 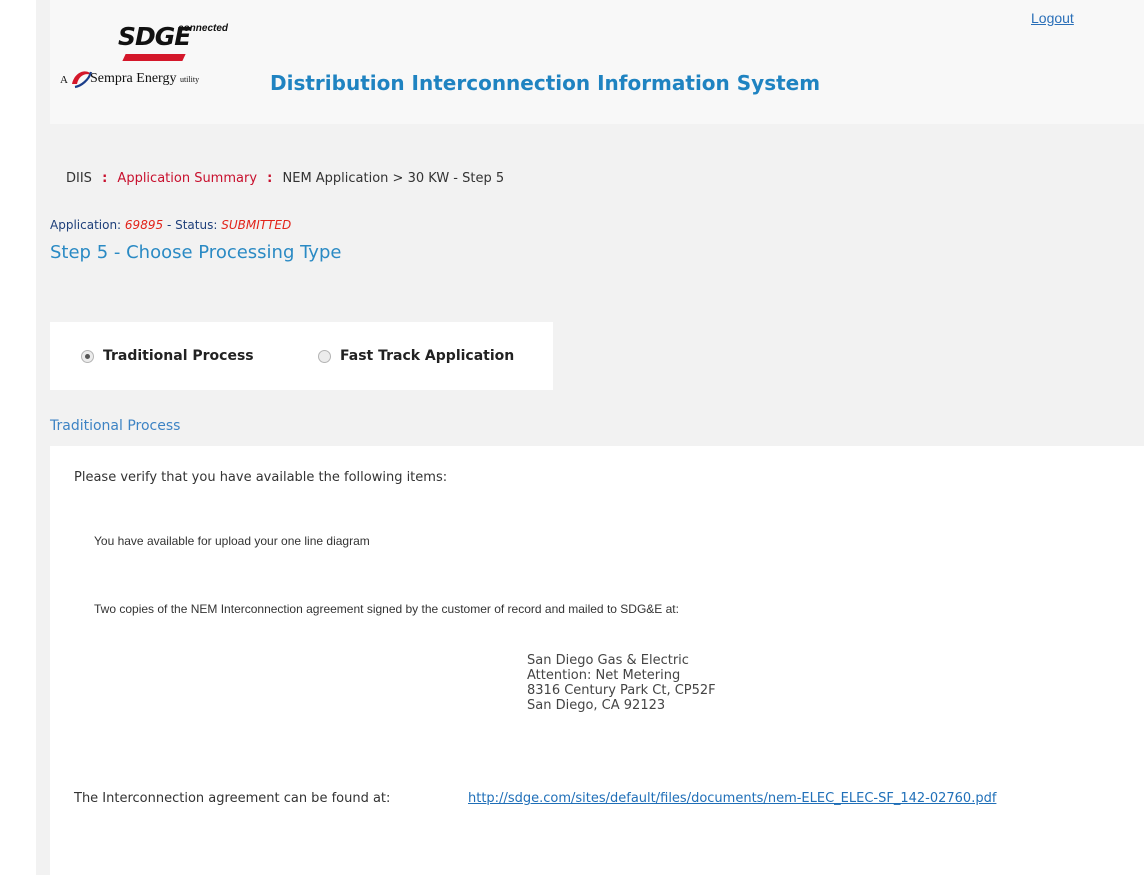 What do you see at coordinates (427, 356) in the screenshot?
I see `radio-label: Fast Track Application` at bounding box center [427, 356].